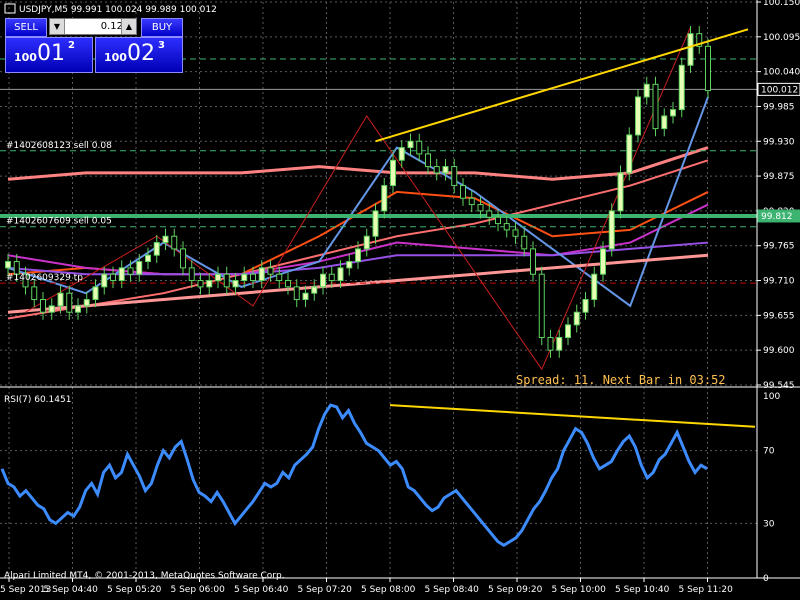 This screenshot has width=800, height=600. I want to click on buy-price-big: 02, so click(141, 53).